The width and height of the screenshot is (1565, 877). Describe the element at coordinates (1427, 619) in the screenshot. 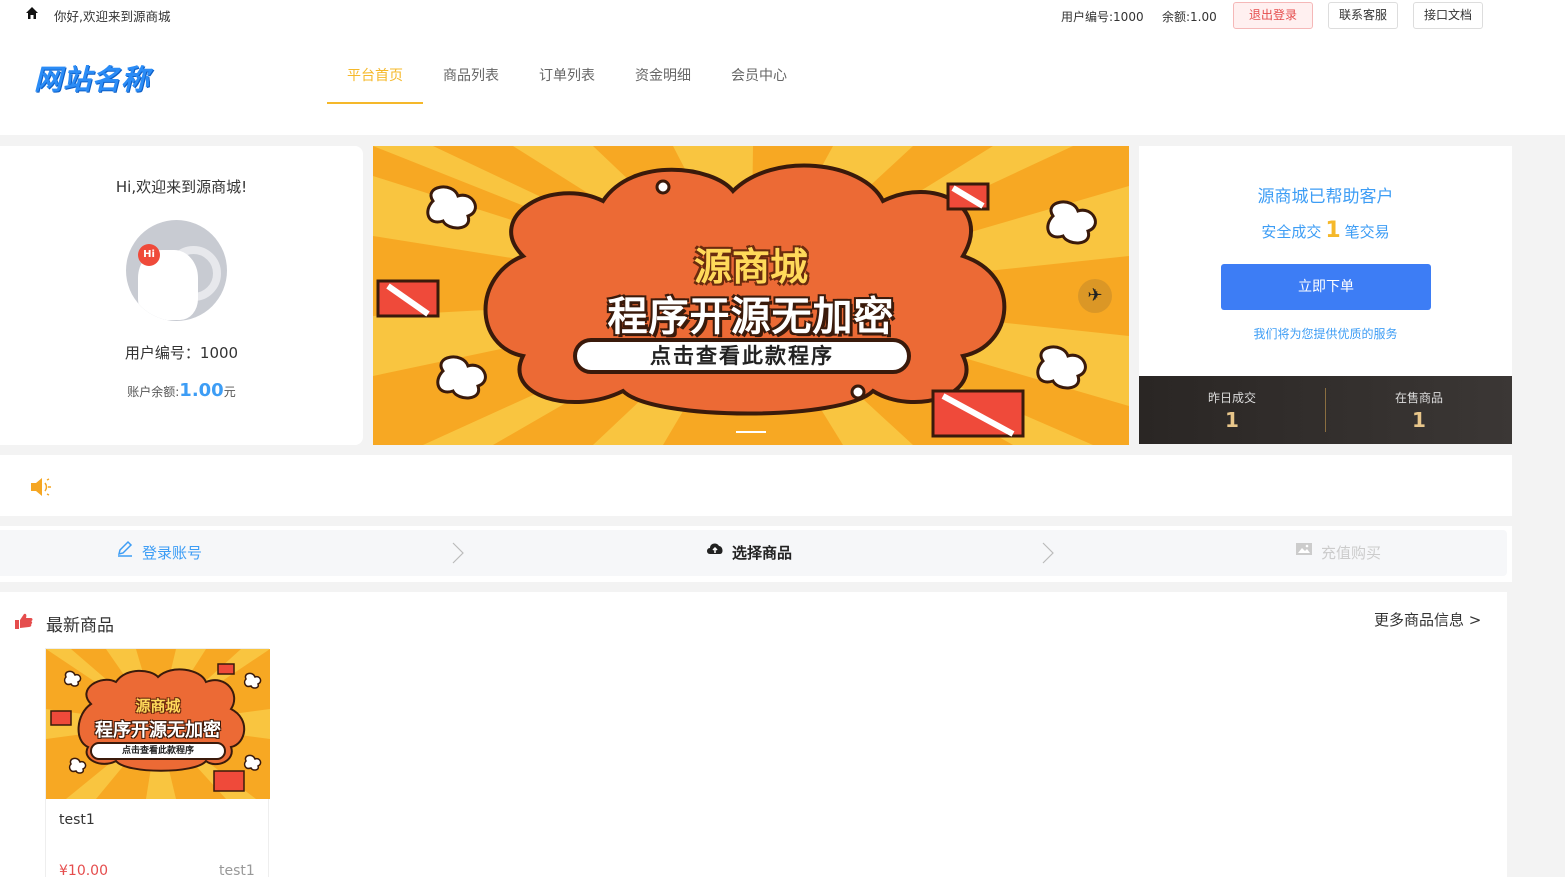

I see `more-products-link: 更多商品信息 >` at that location.